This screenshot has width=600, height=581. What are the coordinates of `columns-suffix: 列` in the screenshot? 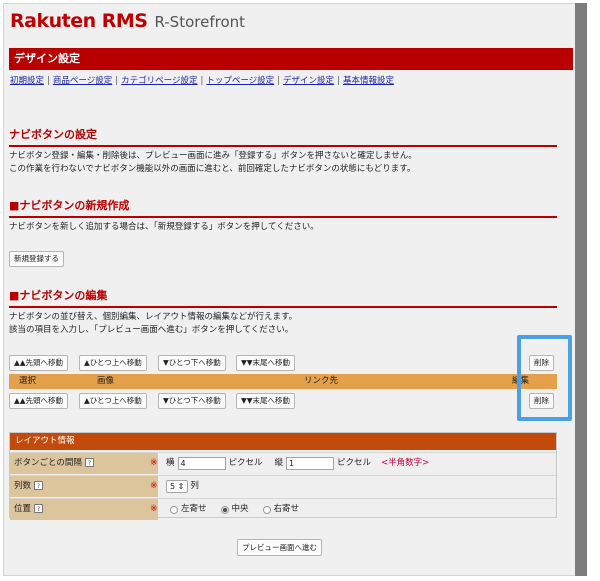 It's located at (194, 486).